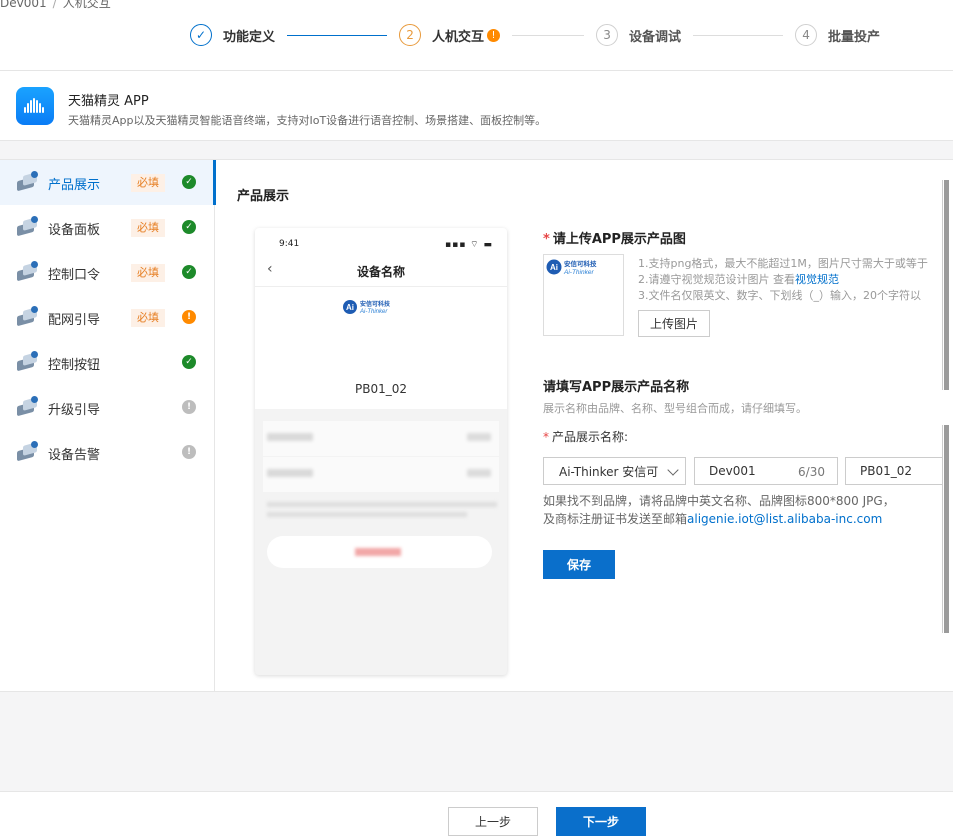  What do you see at coordinates (854, 37) in the screenshot?
I see `step-label: 批量投产` at bounding box center [854, 37].